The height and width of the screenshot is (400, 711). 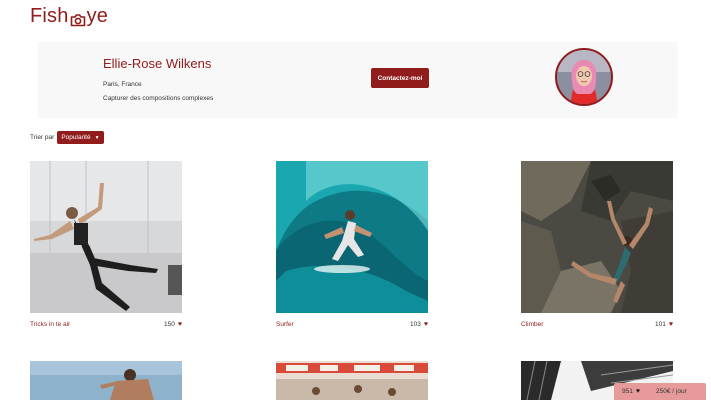 What do you see at coordinates (158, 98) in the screenshot?
I see `photographer-tagline: Capturer des compositions complexes` at bounding box center [158, 98].